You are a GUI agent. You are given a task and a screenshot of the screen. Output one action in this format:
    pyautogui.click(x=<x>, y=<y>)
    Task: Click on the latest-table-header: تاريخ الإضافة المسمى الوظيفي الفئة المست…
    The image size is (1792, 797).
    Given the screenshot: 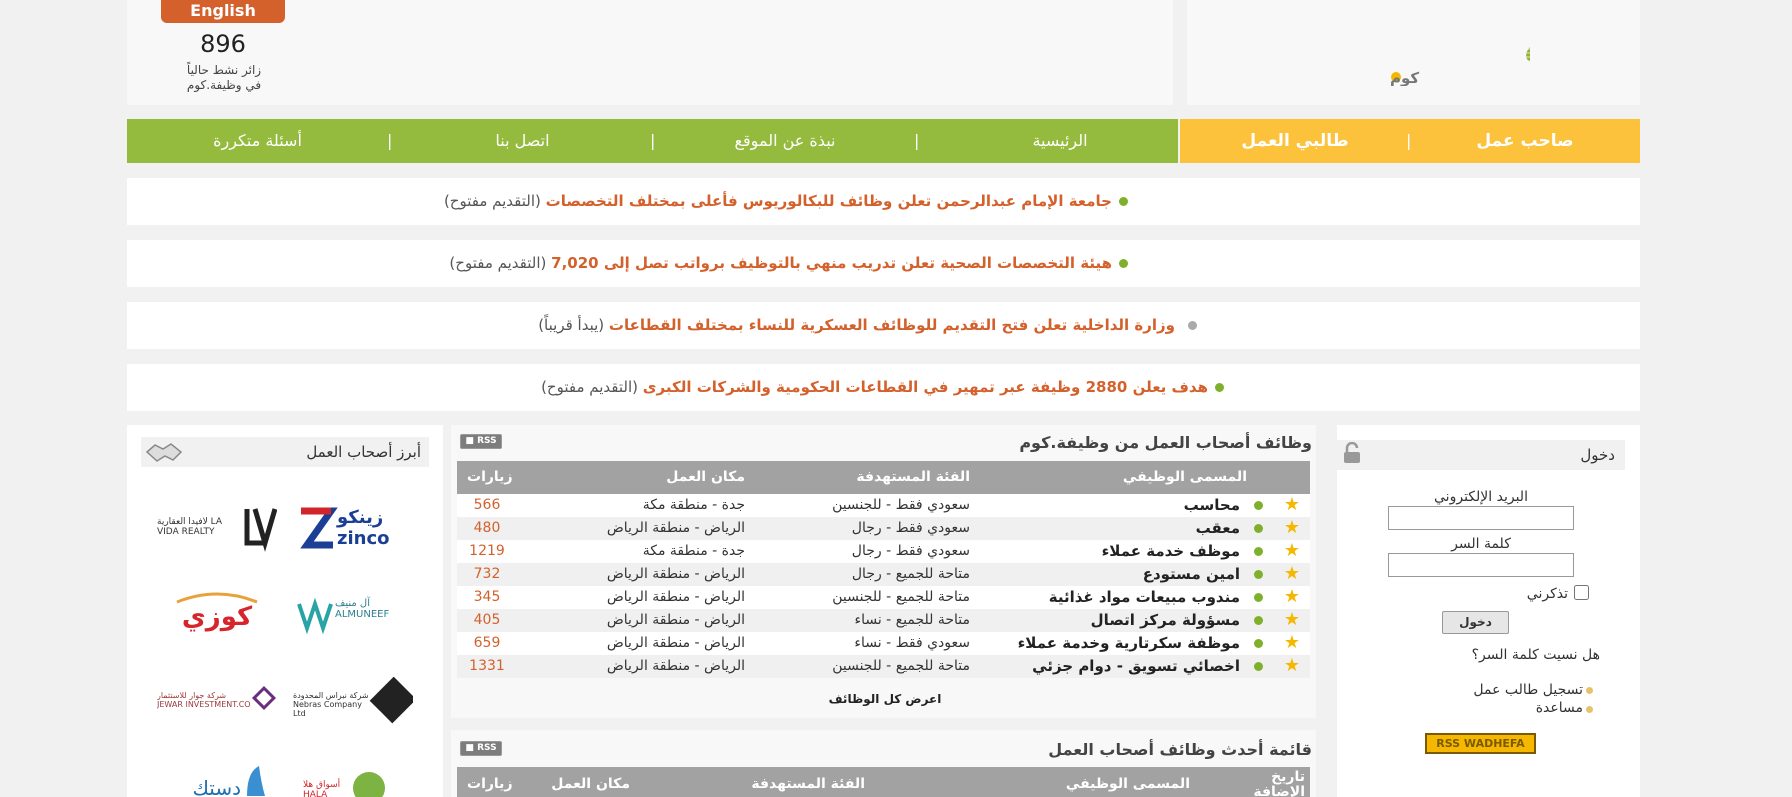 What is the action you would take?
    pyautogui.click(x=883, y=782)
    